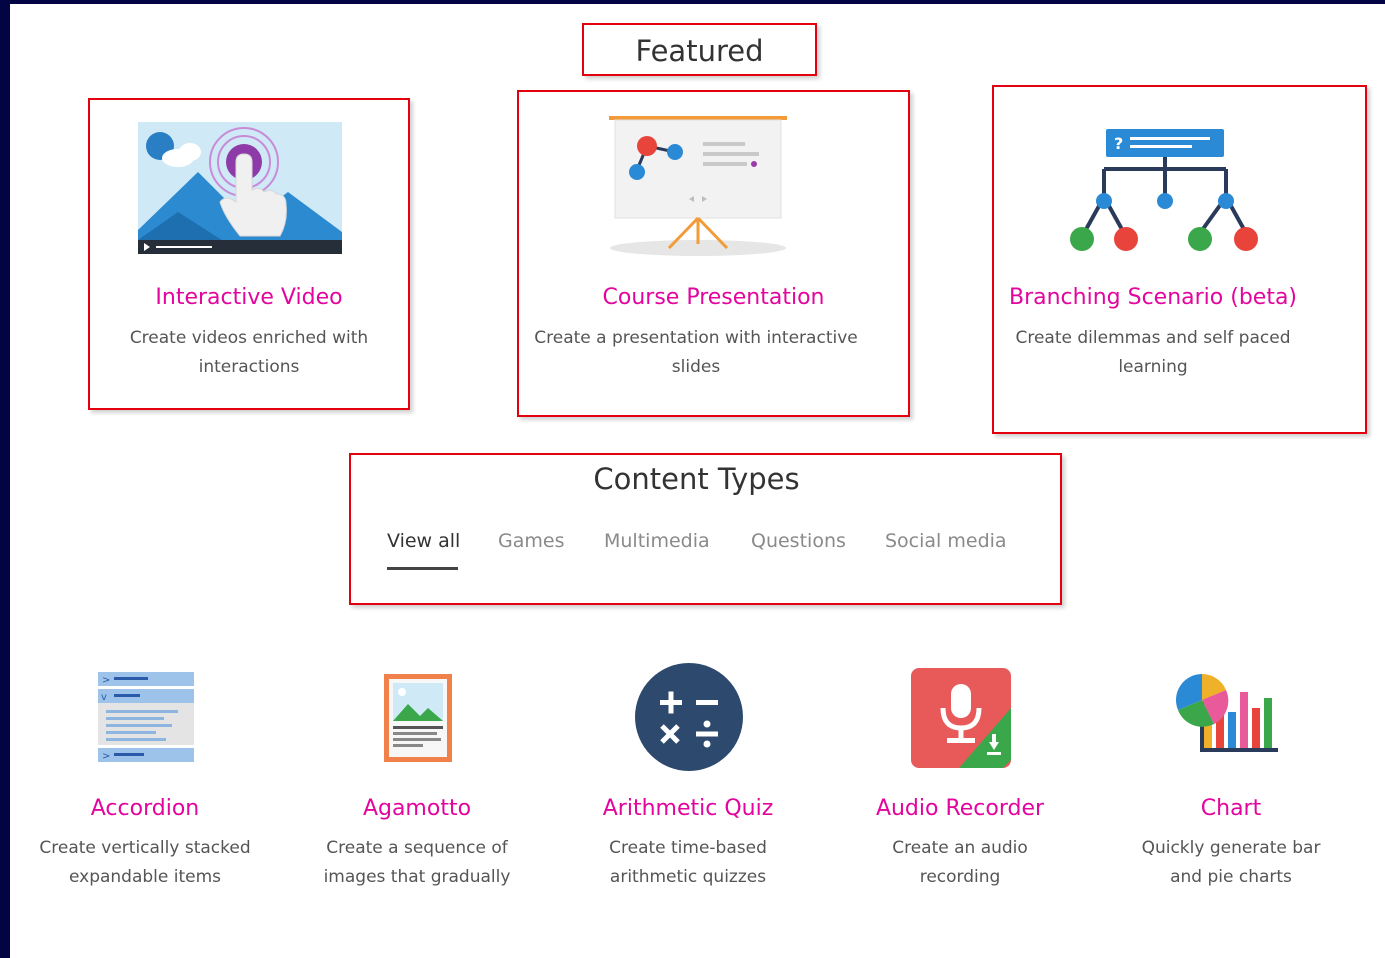 Image resolution: width=1385 pixels, height=958 pixels. What do you see at coordinates (1162, 190) in the screenshot?
I see `branching-scenario-icon: ?` at bounding box center [1162, 190].